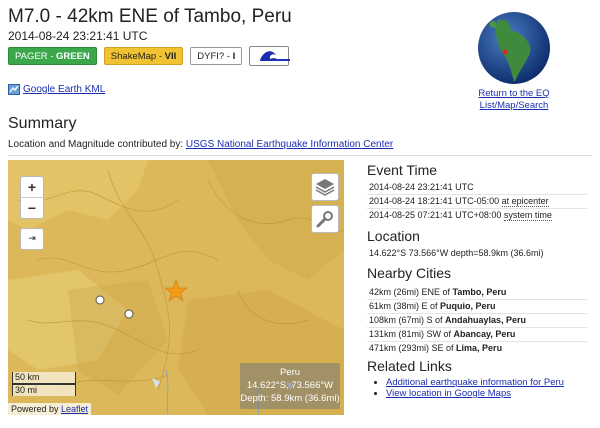  Describe the element at coordinates (393, 236) in the screenshot. I see `location-heading: Location` at that location.